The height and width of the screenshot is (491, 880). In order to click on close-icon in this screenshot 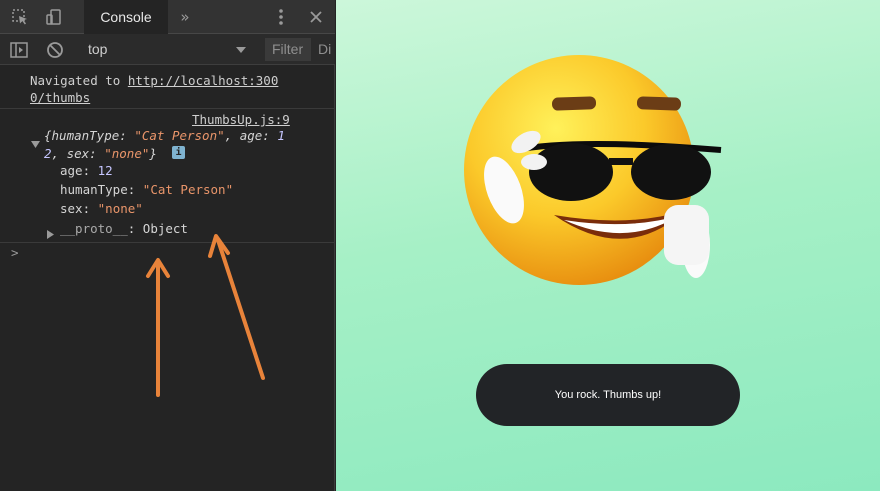, I will do `click(316, 17)`.